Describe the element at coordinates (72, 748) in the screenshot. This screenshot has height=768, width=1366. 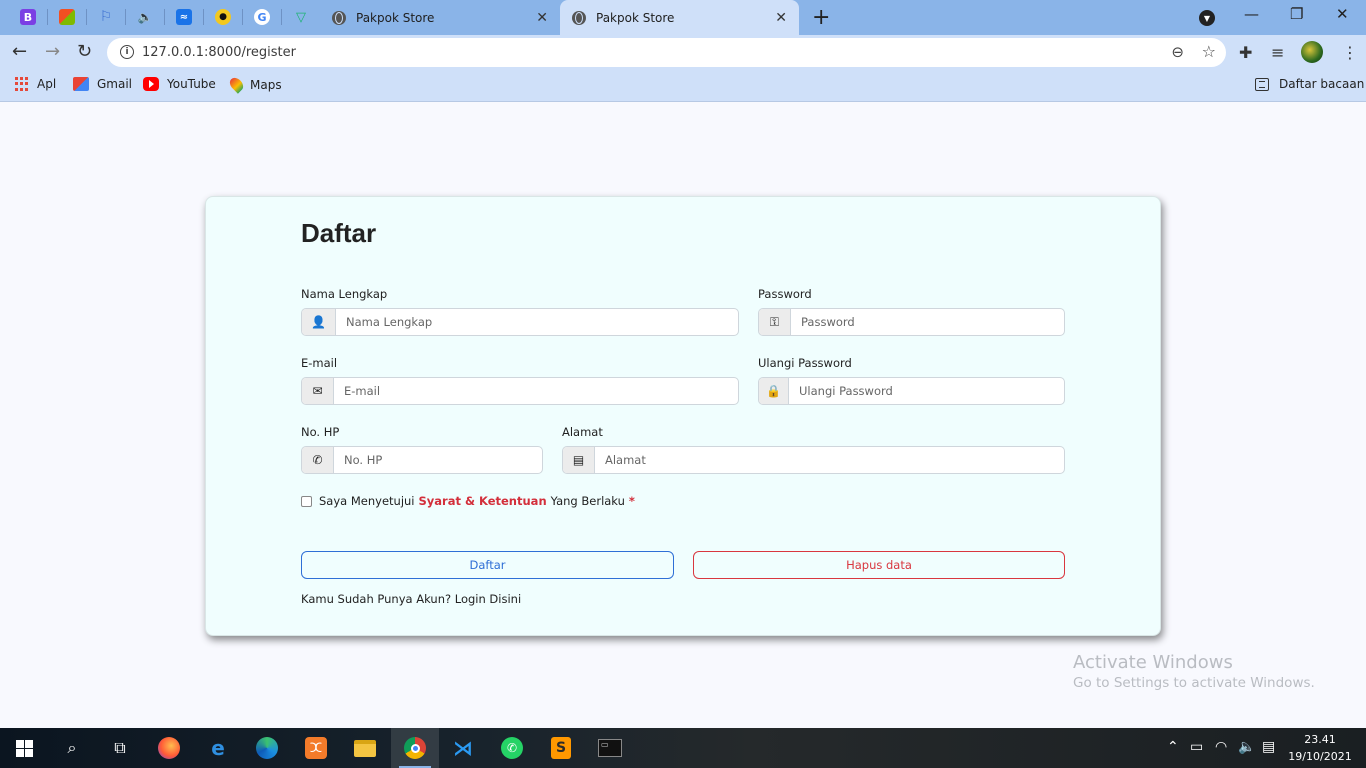
I see `search-icon: ⌕` at that location.